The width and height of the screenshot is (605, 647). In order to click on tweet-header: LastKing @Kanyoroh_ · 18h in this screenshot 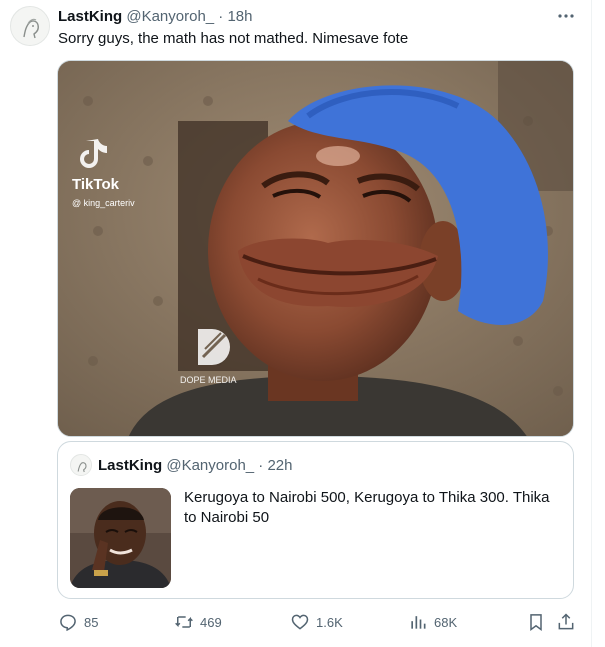, I will do `click(155, 17)`.